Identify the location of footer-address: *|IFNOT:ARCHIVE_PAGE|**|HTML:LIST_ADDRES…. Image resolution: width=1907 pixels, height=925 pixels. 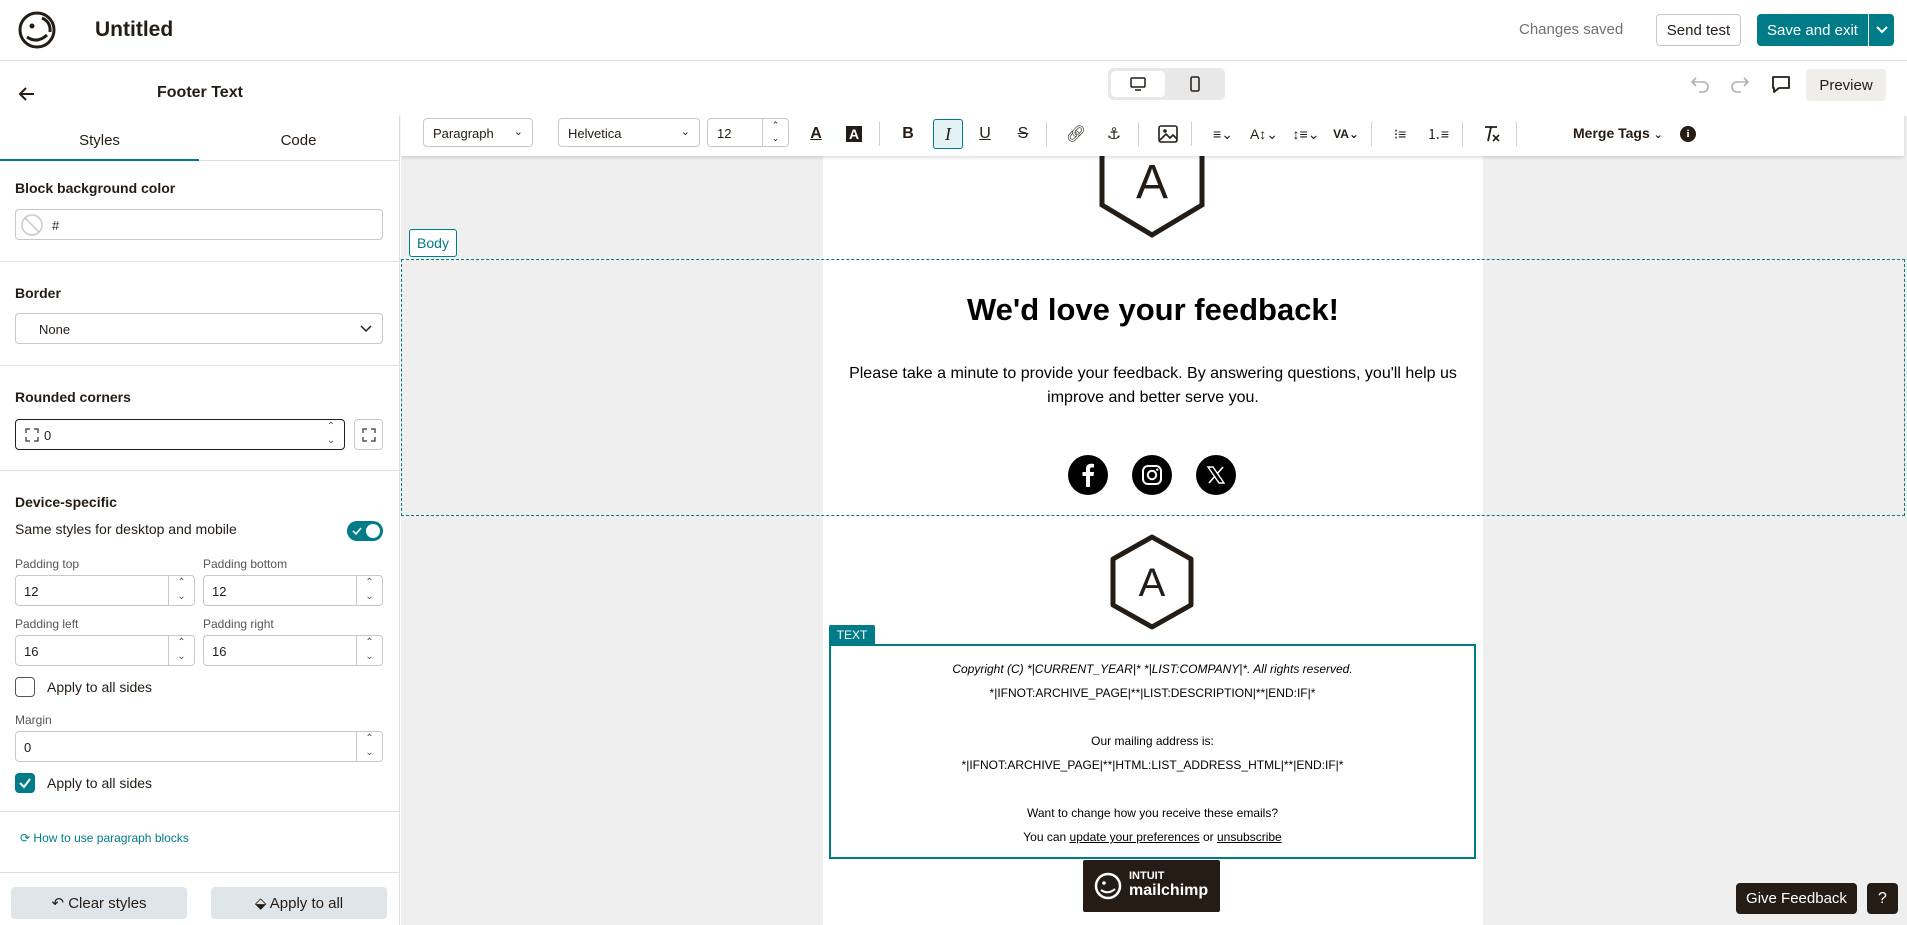
(1152, 765).